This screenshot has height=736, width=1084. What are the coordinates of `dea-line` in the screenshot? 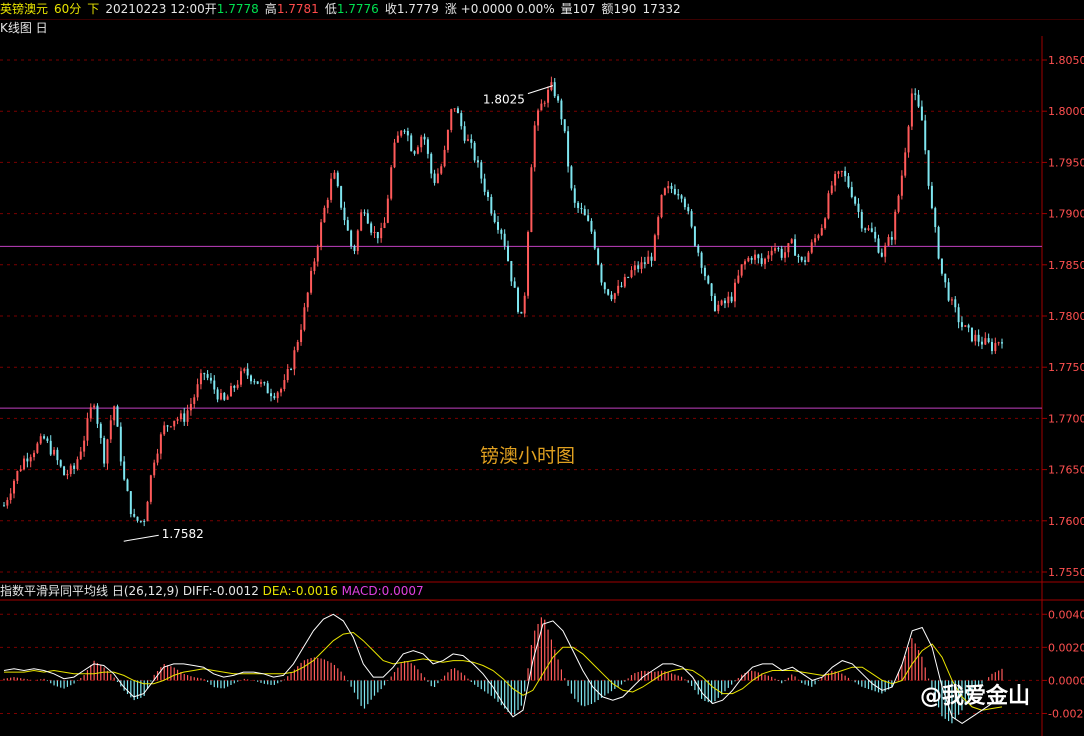 It's located at (503, 671).